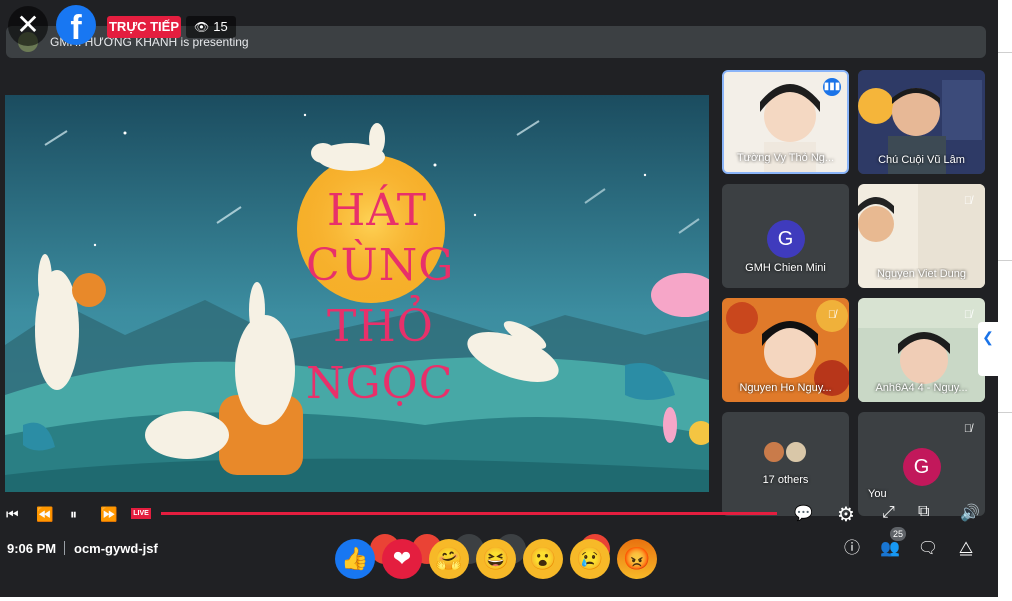 The width and height of the screenshot is (1012, 601). I want to click on speaking-indicator-icon: ▮▮▮, so click(832, 87).